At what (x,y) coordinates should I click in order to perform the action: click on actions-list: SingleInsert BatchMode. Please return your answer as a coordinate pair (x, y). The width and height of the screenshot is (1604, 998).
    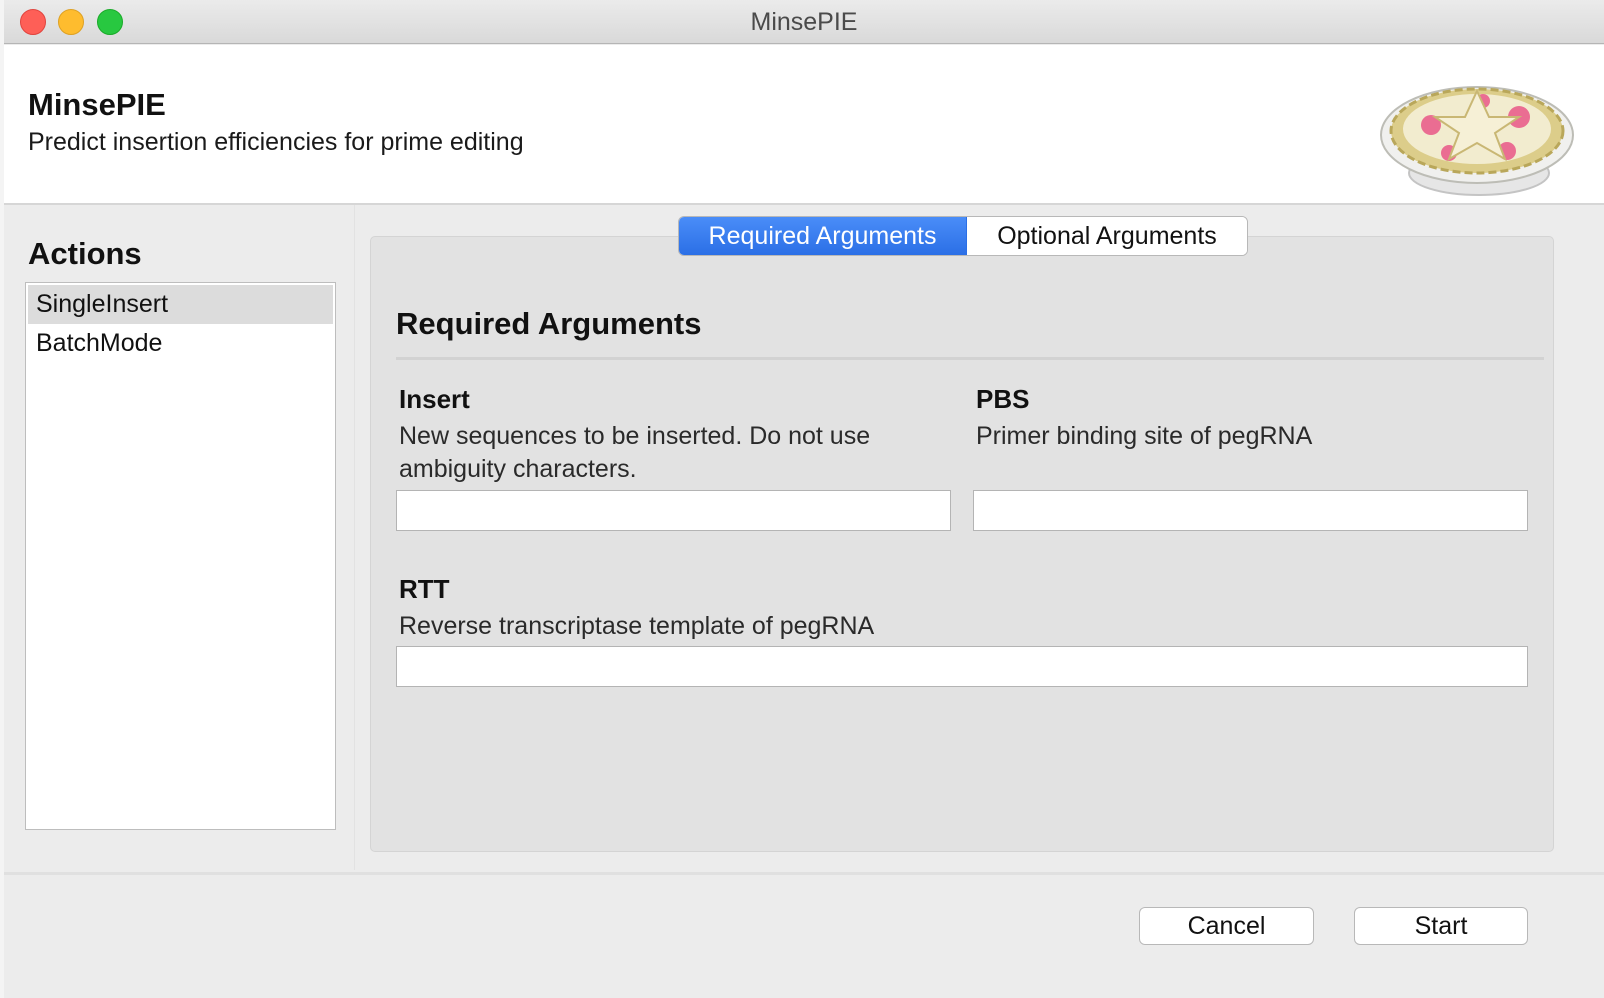
    Looking at the image, I should click on (180, 556).